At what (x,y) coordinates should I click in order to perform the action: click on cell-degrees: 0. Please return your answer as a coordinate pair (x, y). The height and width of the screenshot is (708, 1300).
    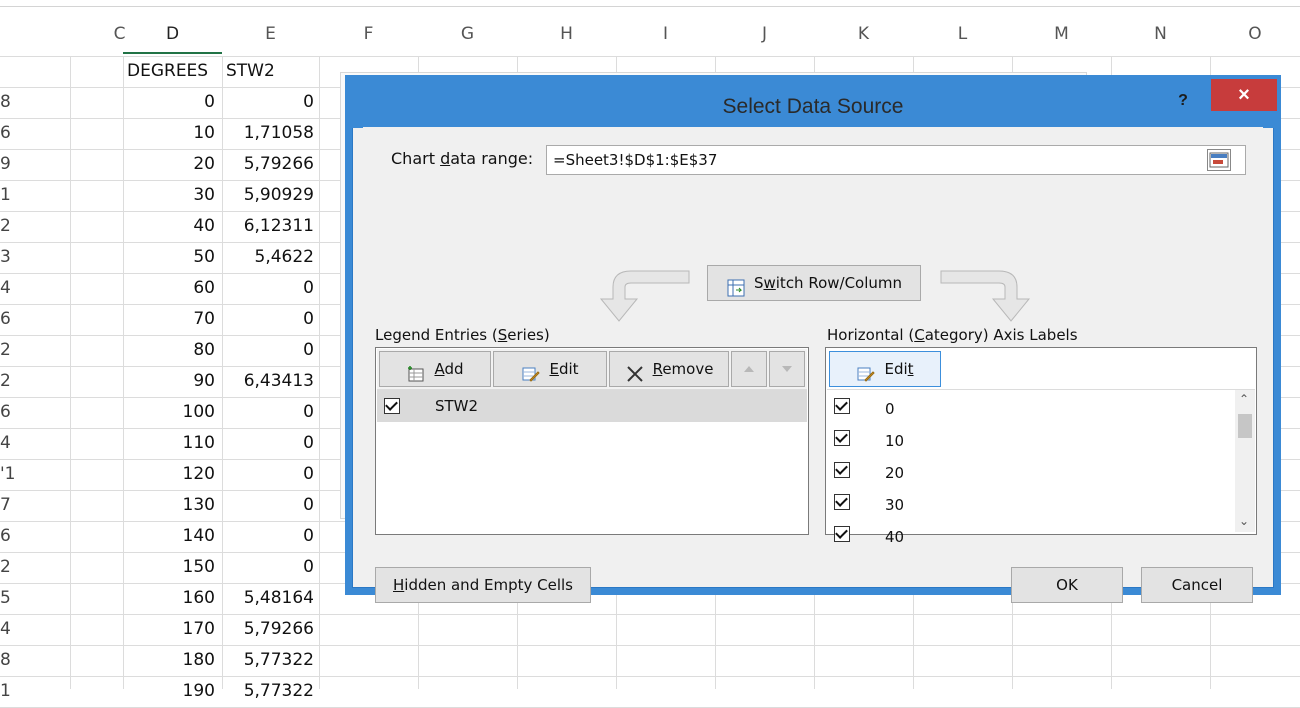
    Looking at the image, I should click on (169, 102).